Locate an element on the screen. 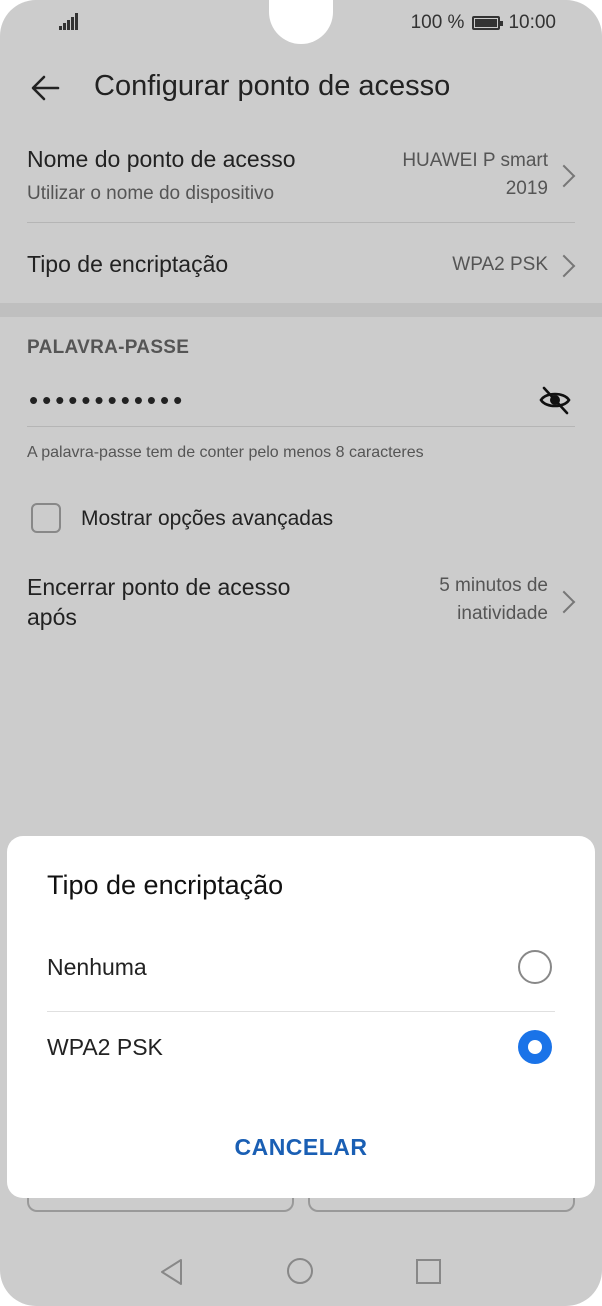 The height and width of the screenshot is (1306, 602). advanced-options-label: Mostrar opções avançadas is located at coordinates (207, 519).